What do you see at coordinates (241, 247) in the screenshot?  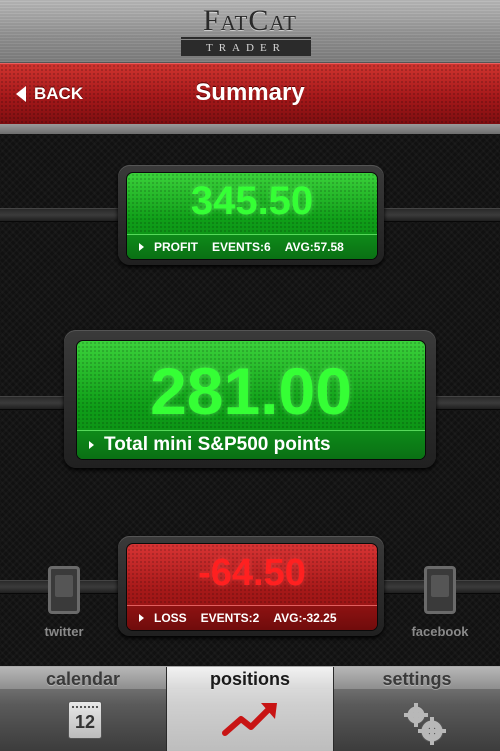 I see `profit-events: EVENTS:6` at bounding box center [241, 247].